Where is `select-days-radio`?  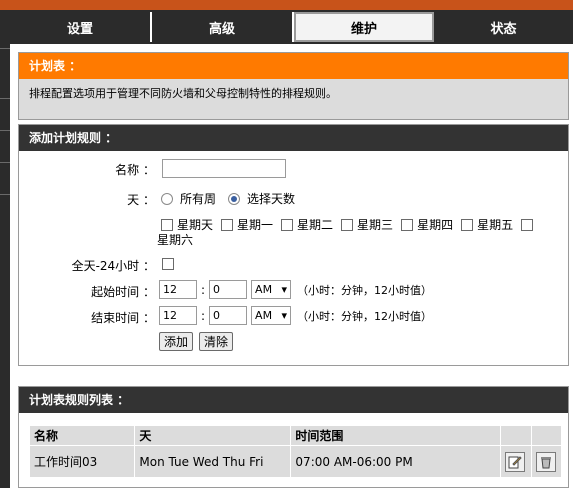 select-days-radio is located at coordinates (234, 198).